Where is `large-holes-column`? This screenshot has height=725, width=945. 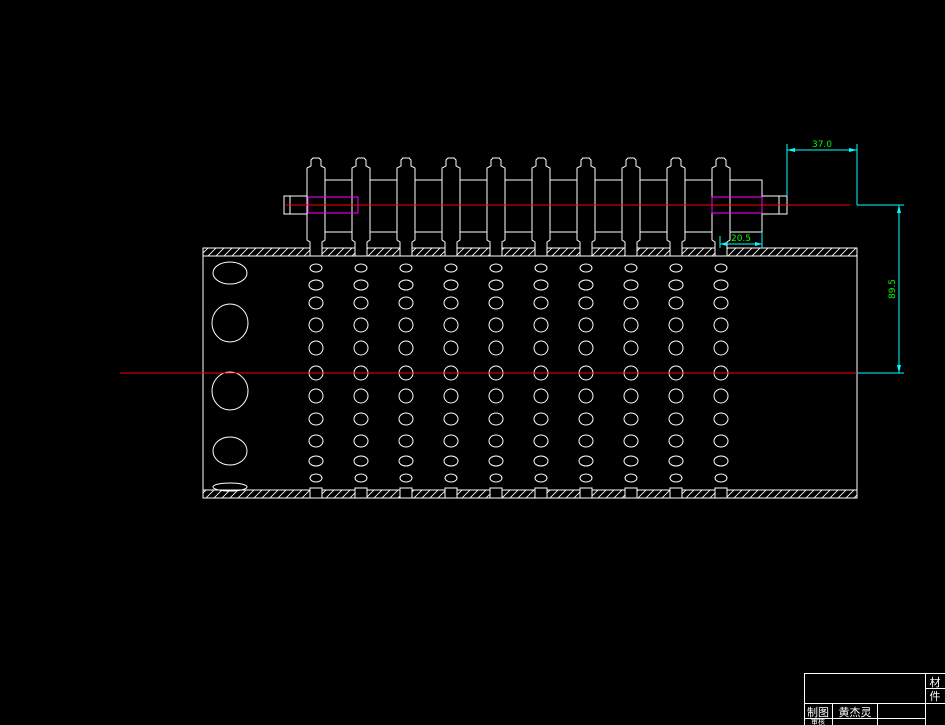 large-holes-column is located at coordinates (230, 376).